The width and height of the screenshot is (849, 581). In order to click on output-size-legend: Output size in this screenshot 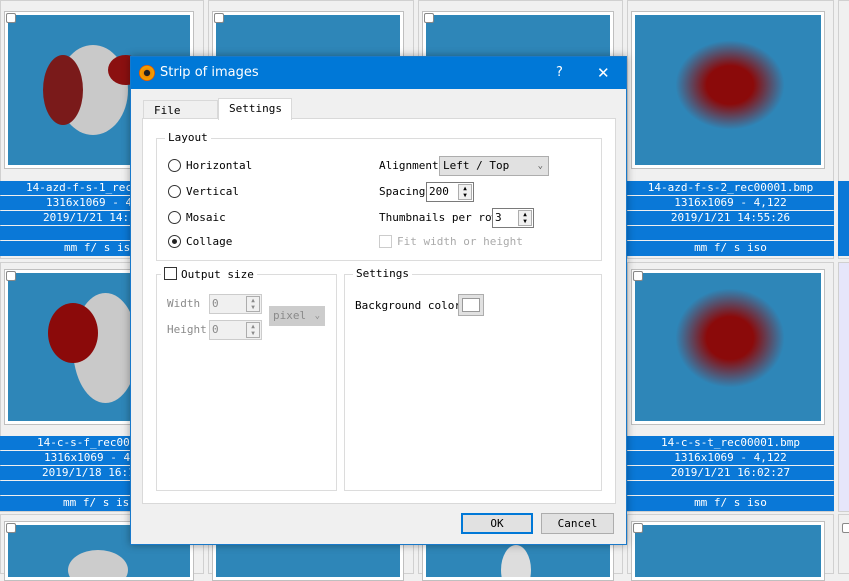, I will do `click(209, 274)`.